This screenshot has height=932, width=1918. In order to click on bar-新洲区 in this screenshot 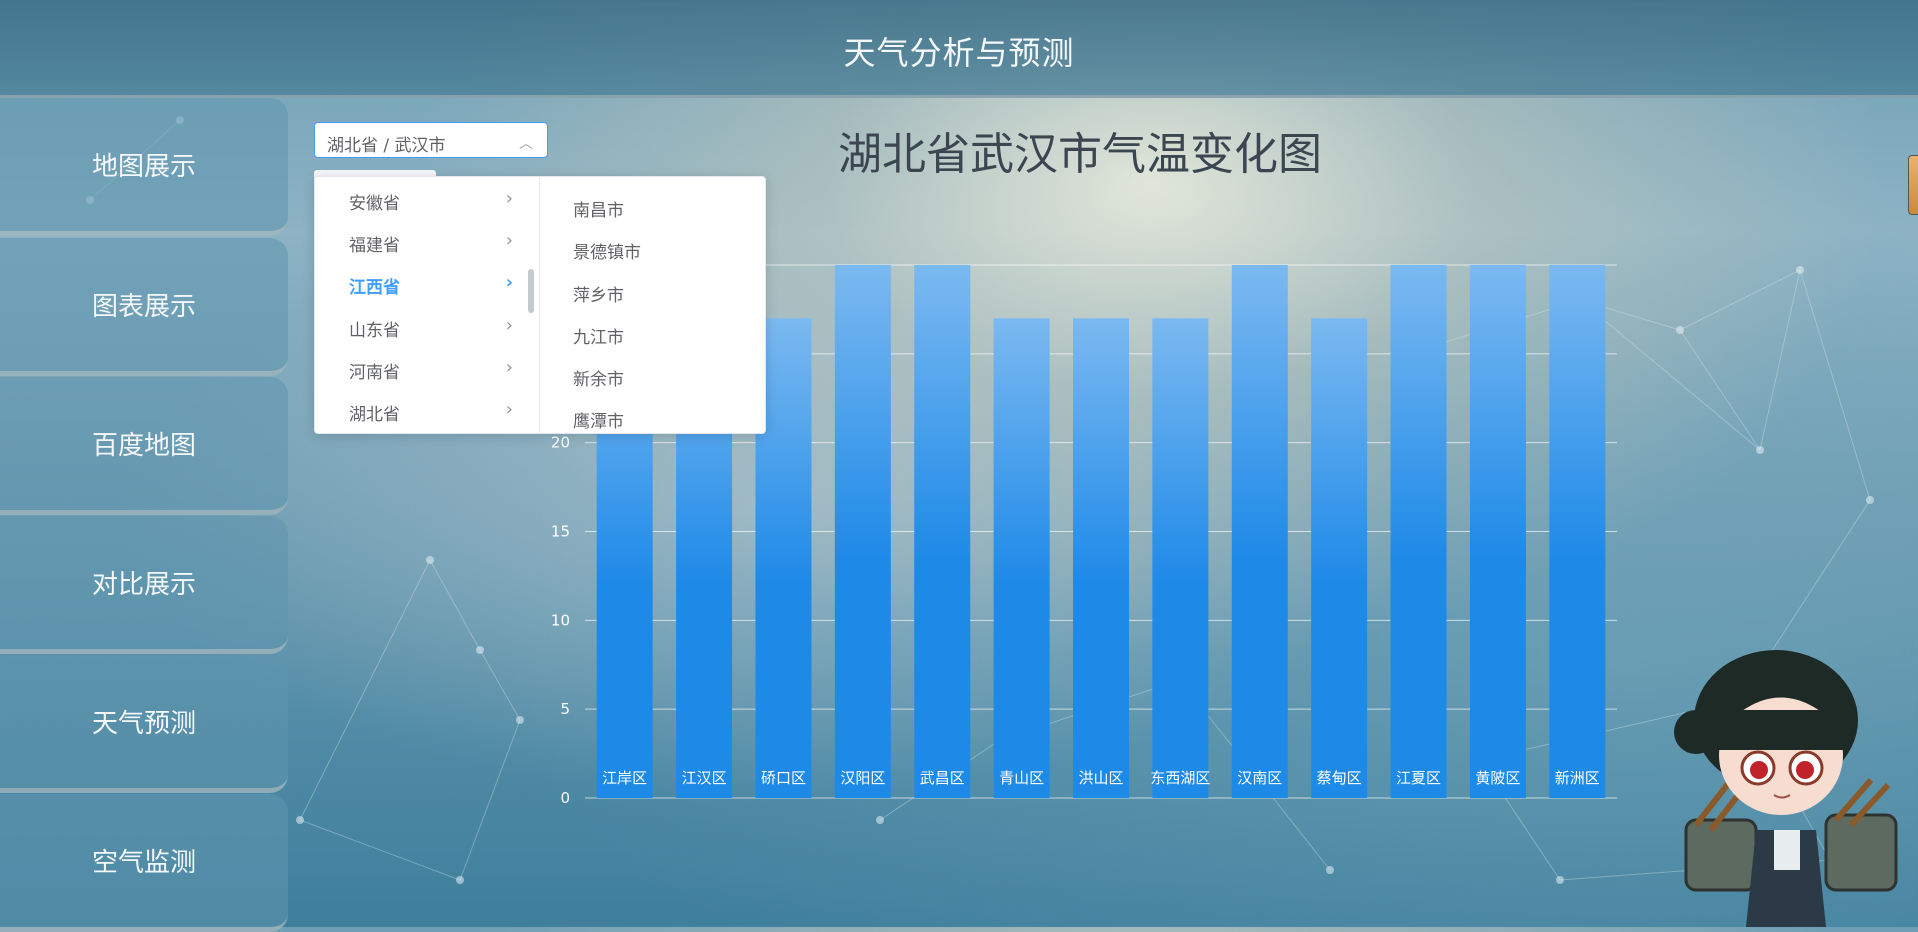, I will do `click(1577, 531)`.